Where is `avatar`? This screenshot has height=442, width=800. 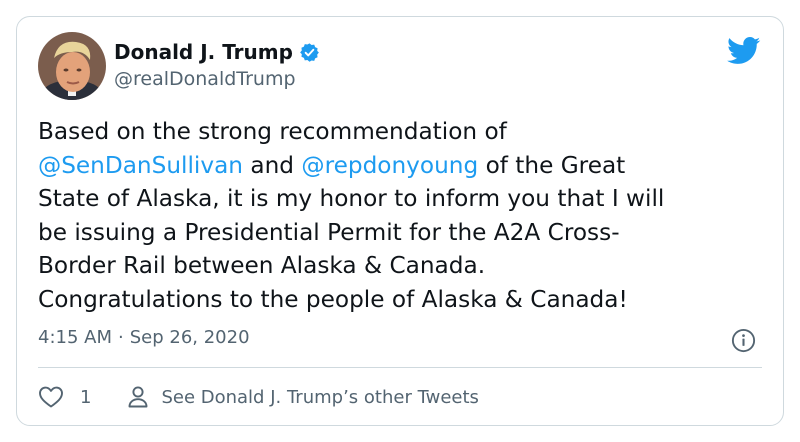 avatar is located at coordinates (72, 66).